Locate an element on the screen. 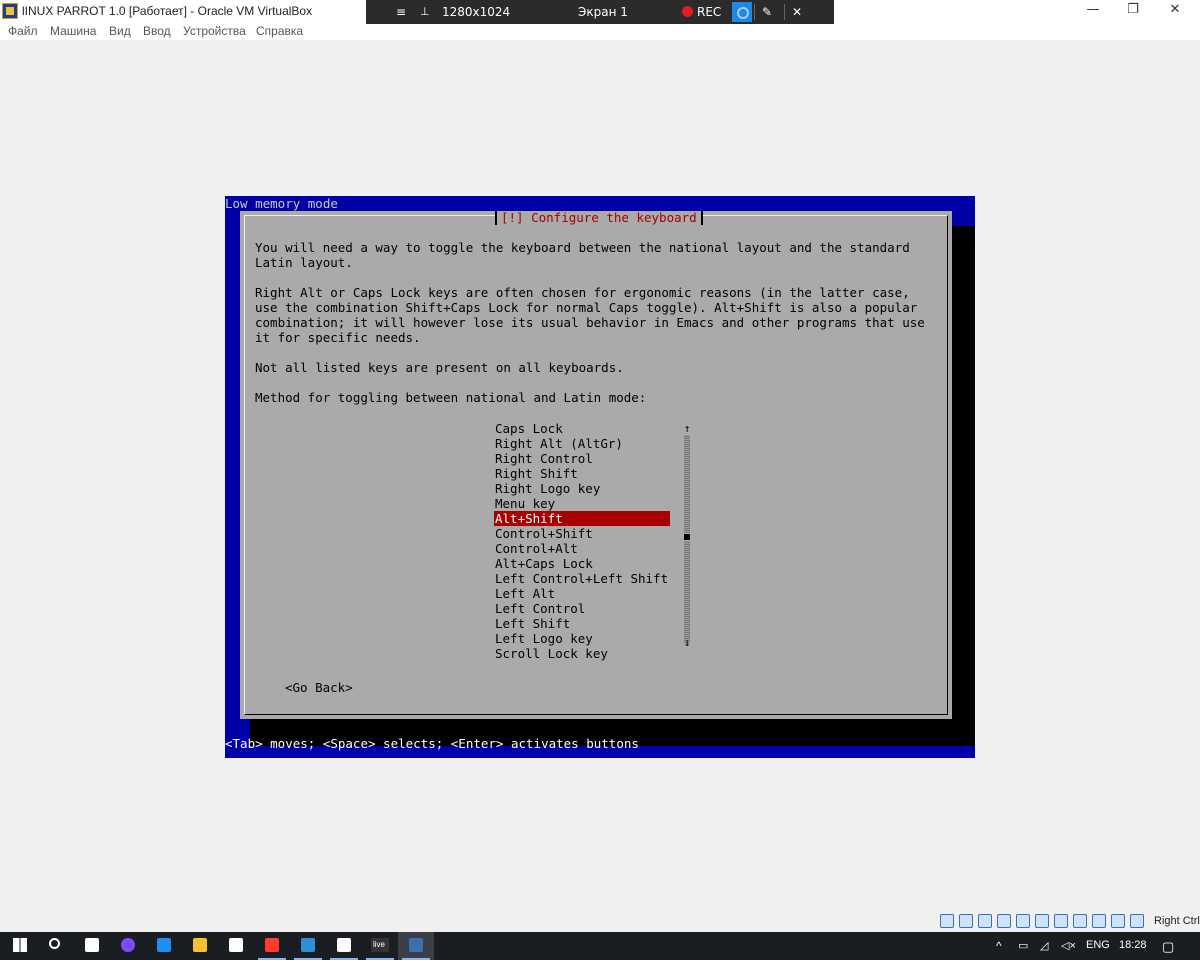 This screenshot has width=1200, height=960. go-back-button: <Go Back> is located at coordinates (319, 687).